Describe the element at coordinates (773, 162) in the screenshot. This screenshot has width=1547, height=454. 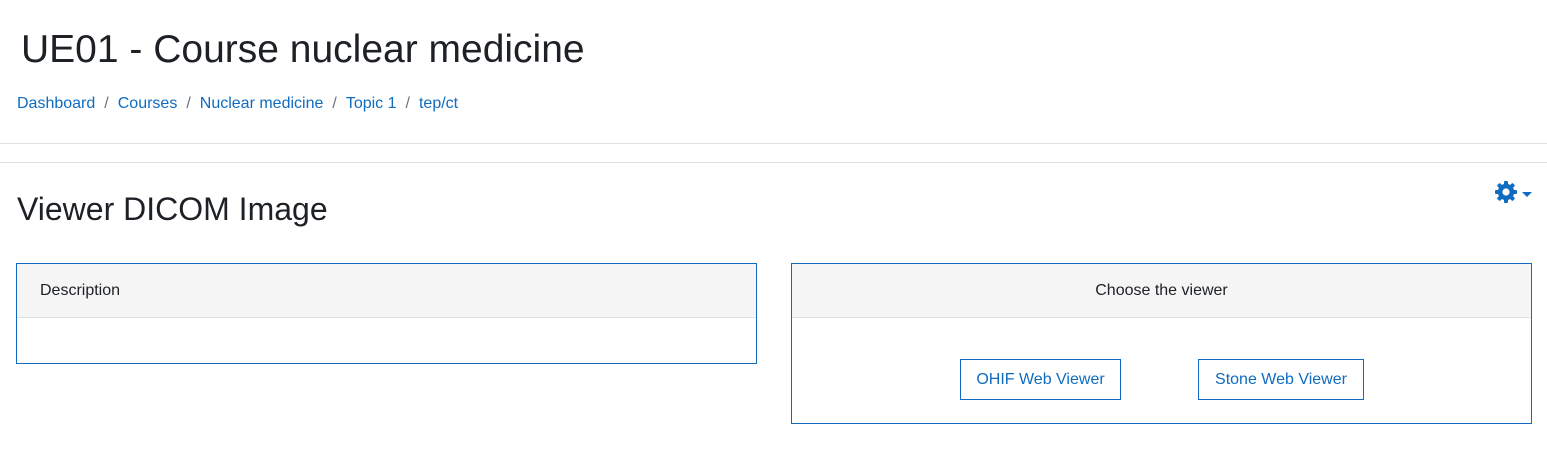
I see `header-divider-bottom` at that location.